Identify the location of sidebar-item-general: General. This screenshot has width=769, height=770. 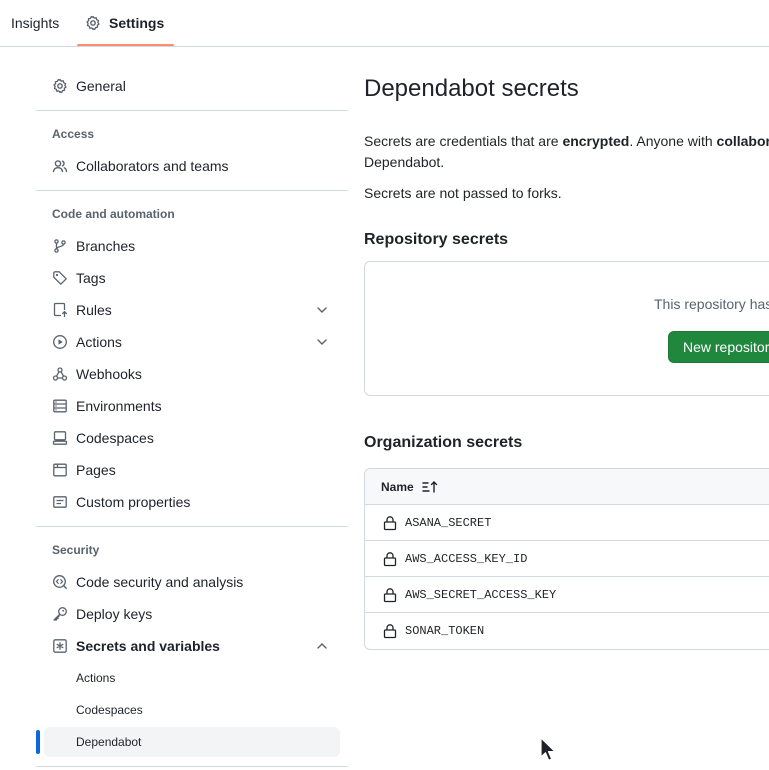
(192, 86).